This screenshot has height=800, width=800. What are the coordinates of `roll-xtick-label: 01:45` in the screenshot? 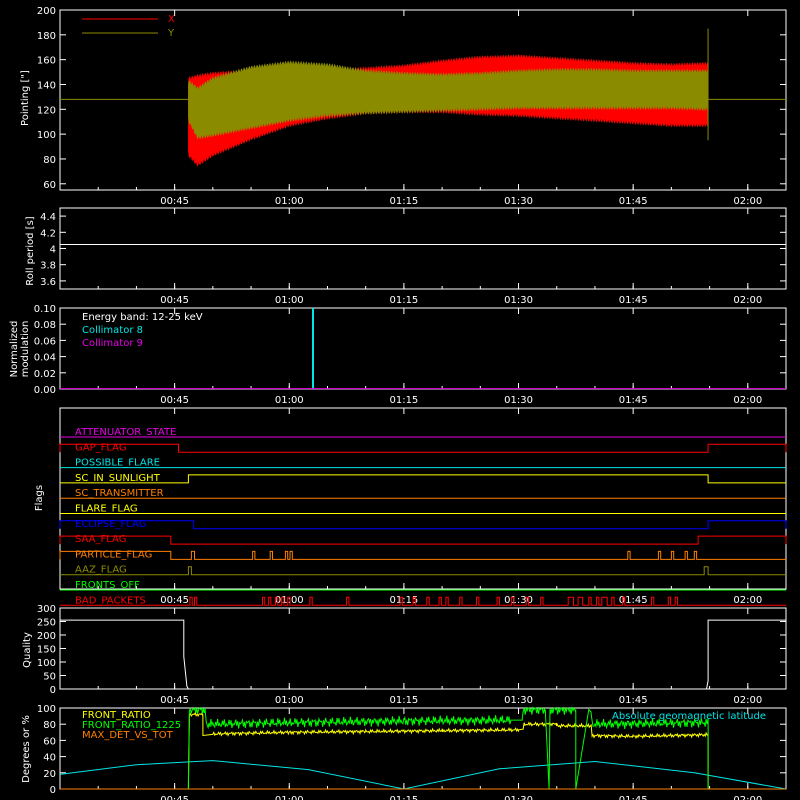 It's located at (633, 300).